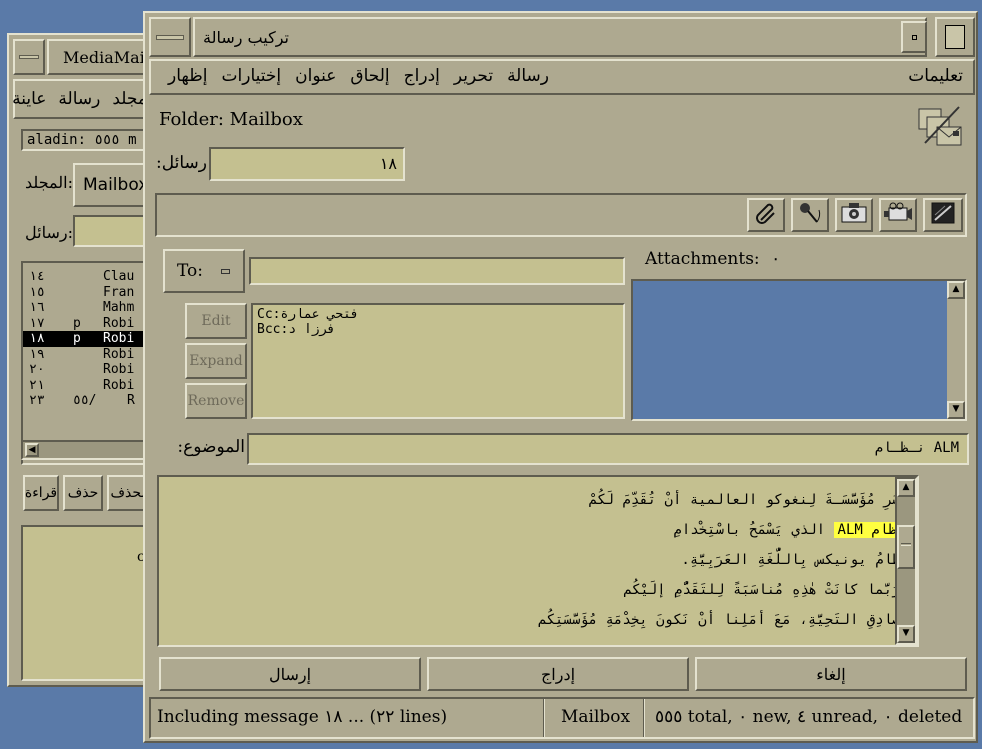 The height and width of the screenshot is (749, 982). I want to click on read-button: قراءة, so click(41, 493).